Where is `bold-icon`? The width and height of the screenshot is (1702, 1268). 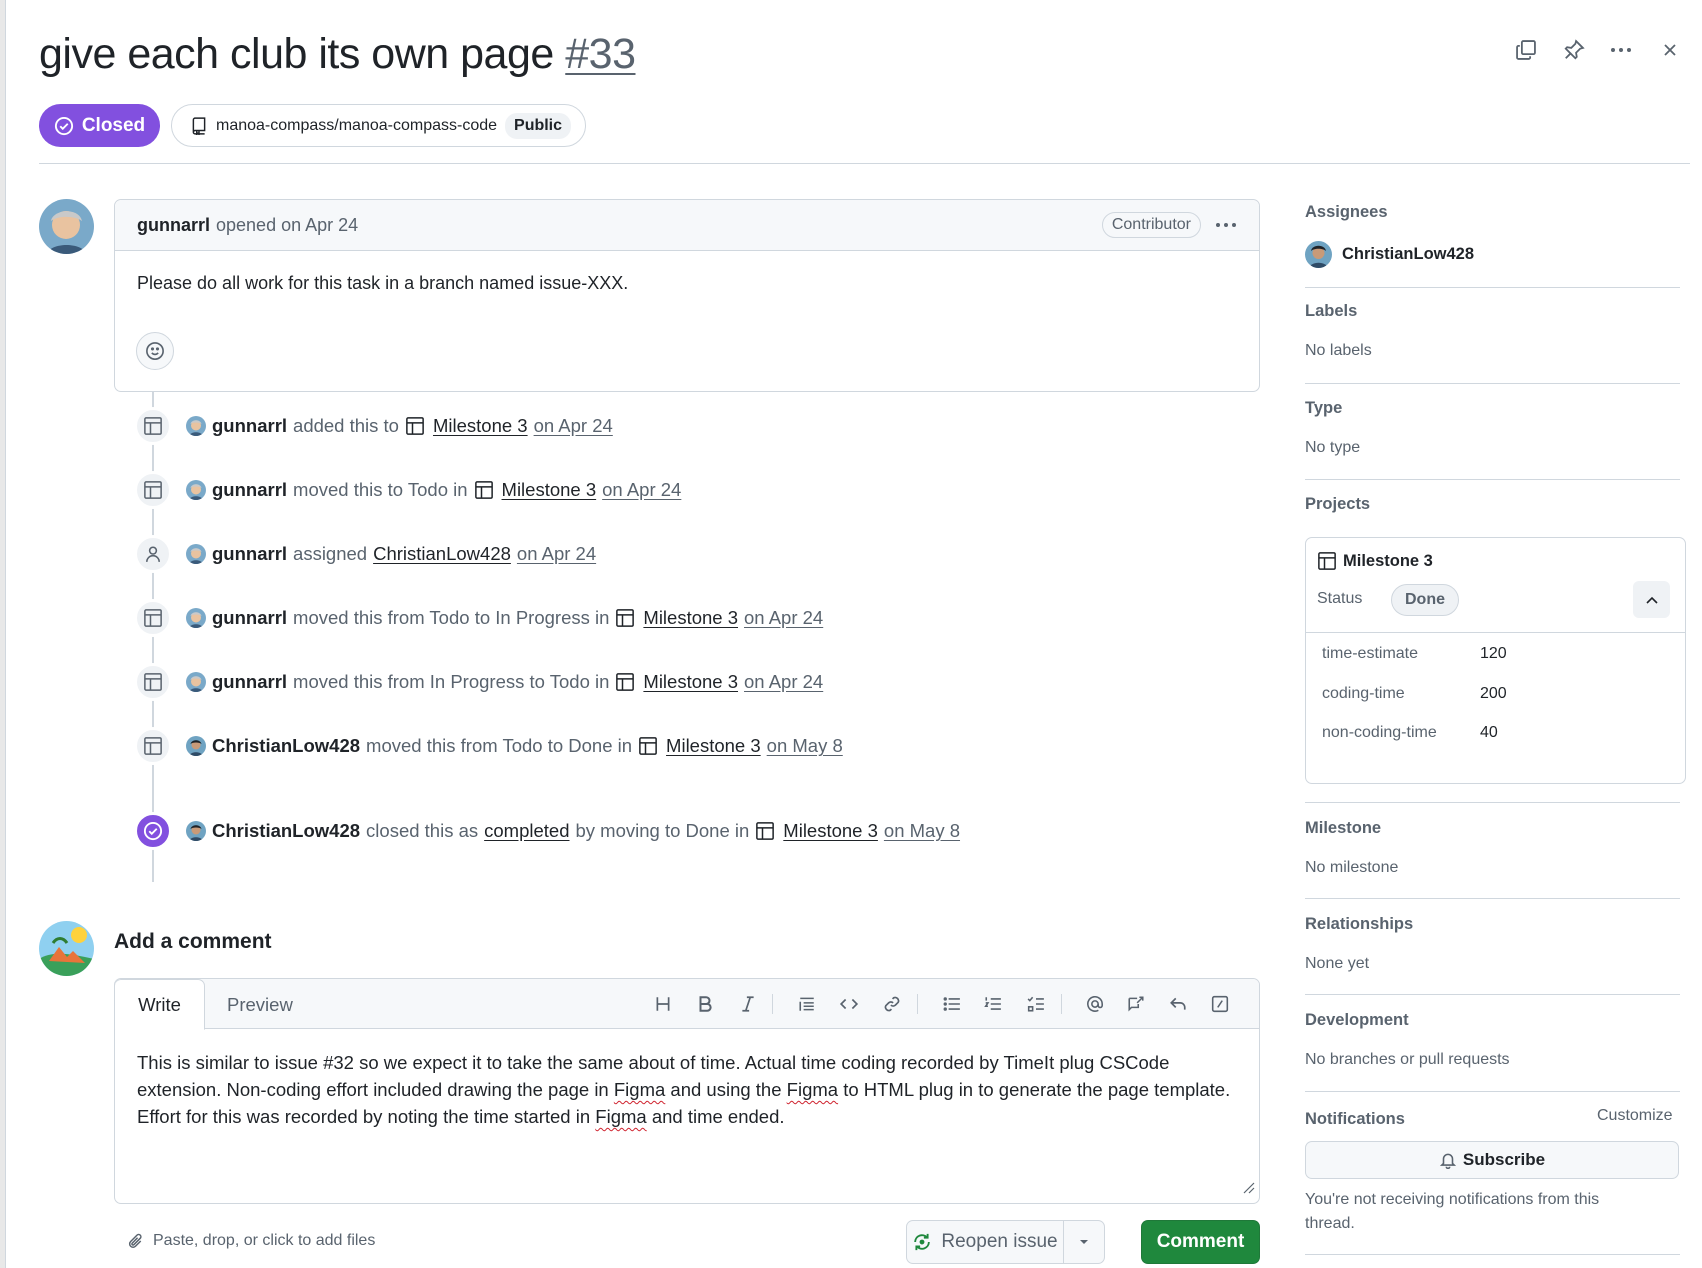 bold-icon is located at coordinates (705, 1004).